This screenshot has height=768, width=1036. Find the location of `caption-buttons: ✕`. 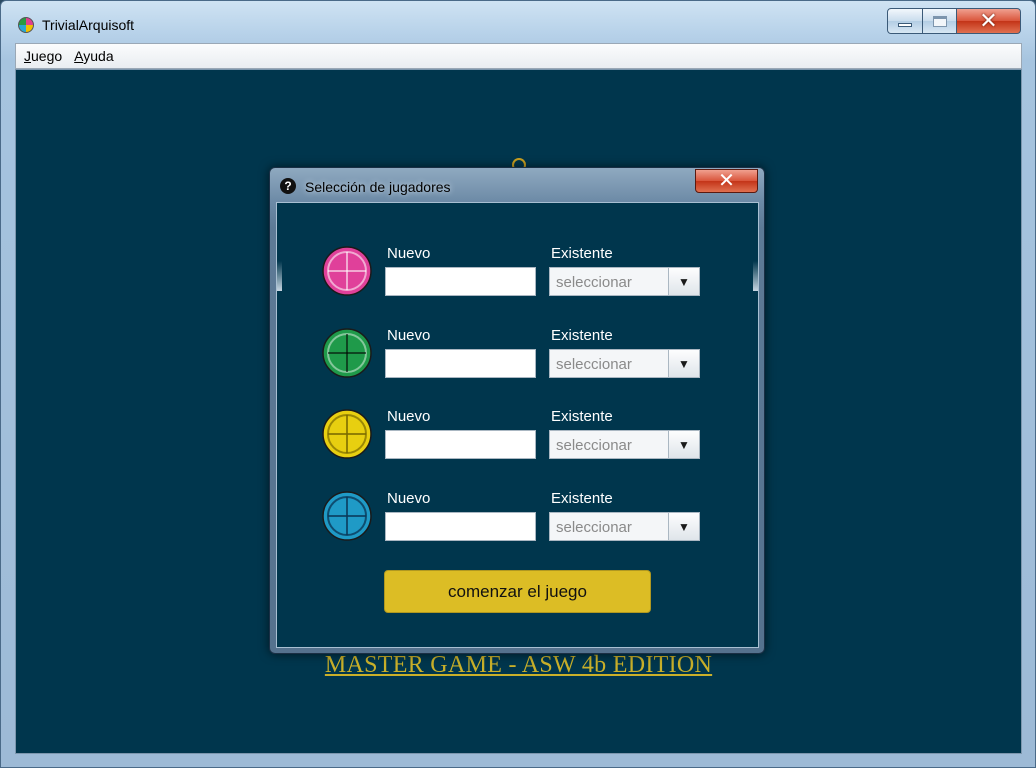

caption-buttons: ✕ is located at coordinates (954, 21).